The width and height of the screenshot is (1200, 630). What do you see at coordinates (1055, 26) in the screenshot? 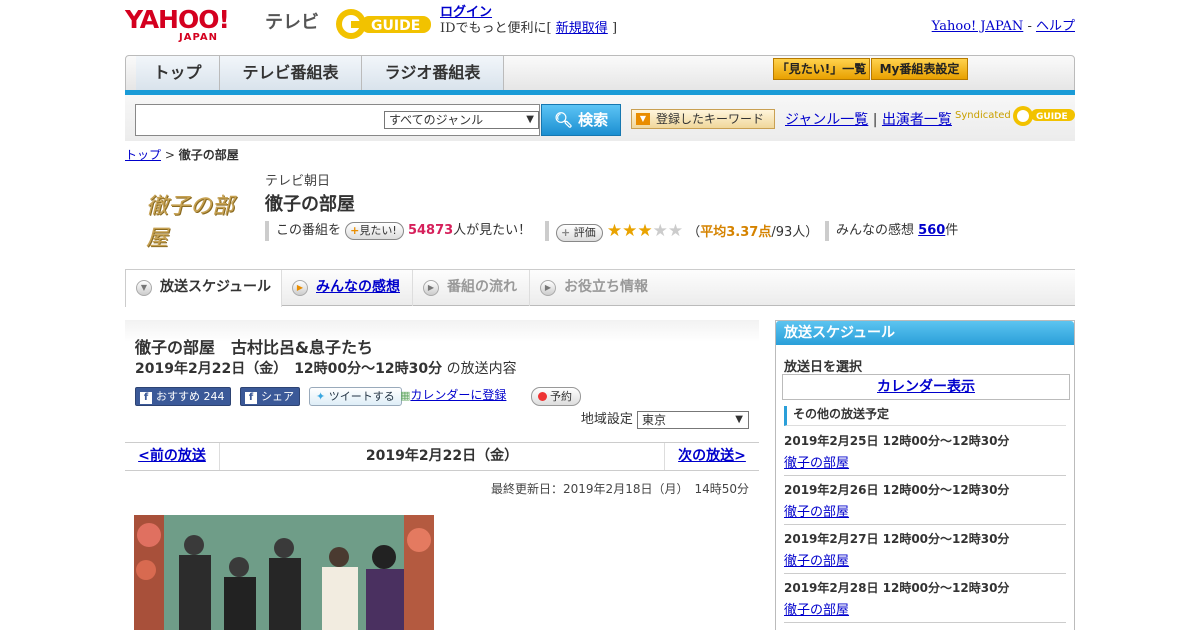
I see `help-link: ヘルプ` at bounding box center [1055, 26].